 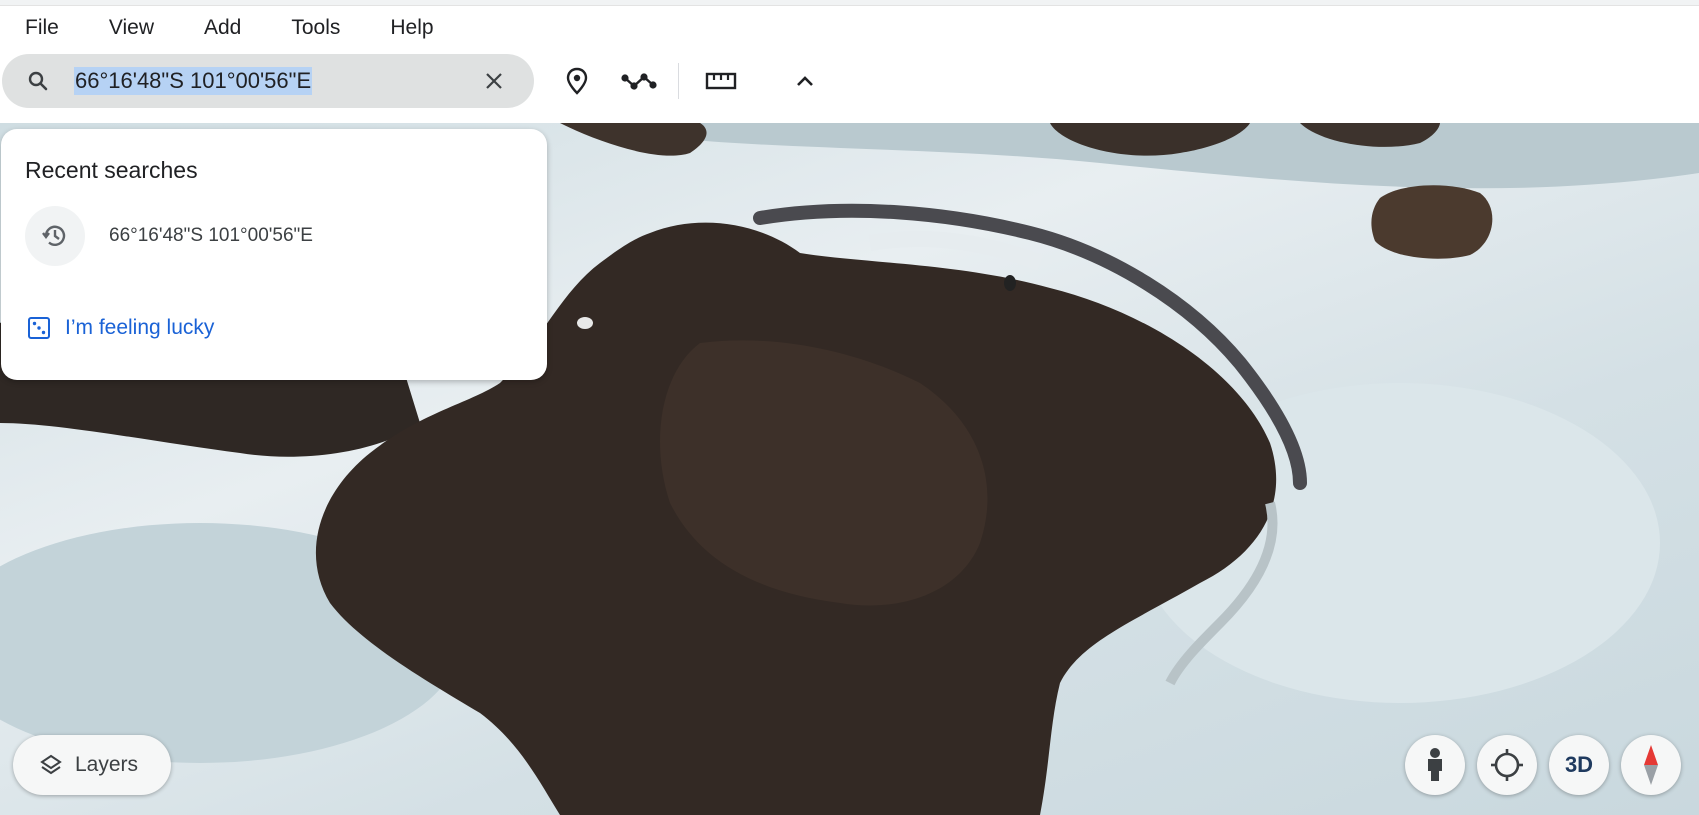 I want to click on feeling-lucky-link: I’m feeling lucky, so click(x=120, y=328).